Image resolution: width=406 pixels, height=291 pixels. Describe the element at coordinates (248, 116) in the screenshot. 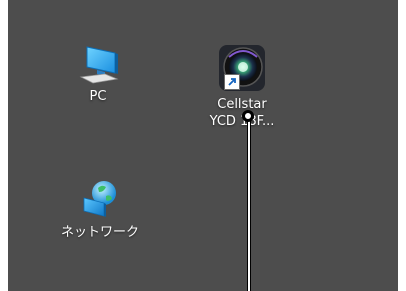

I see `pointer-dot` at that location.